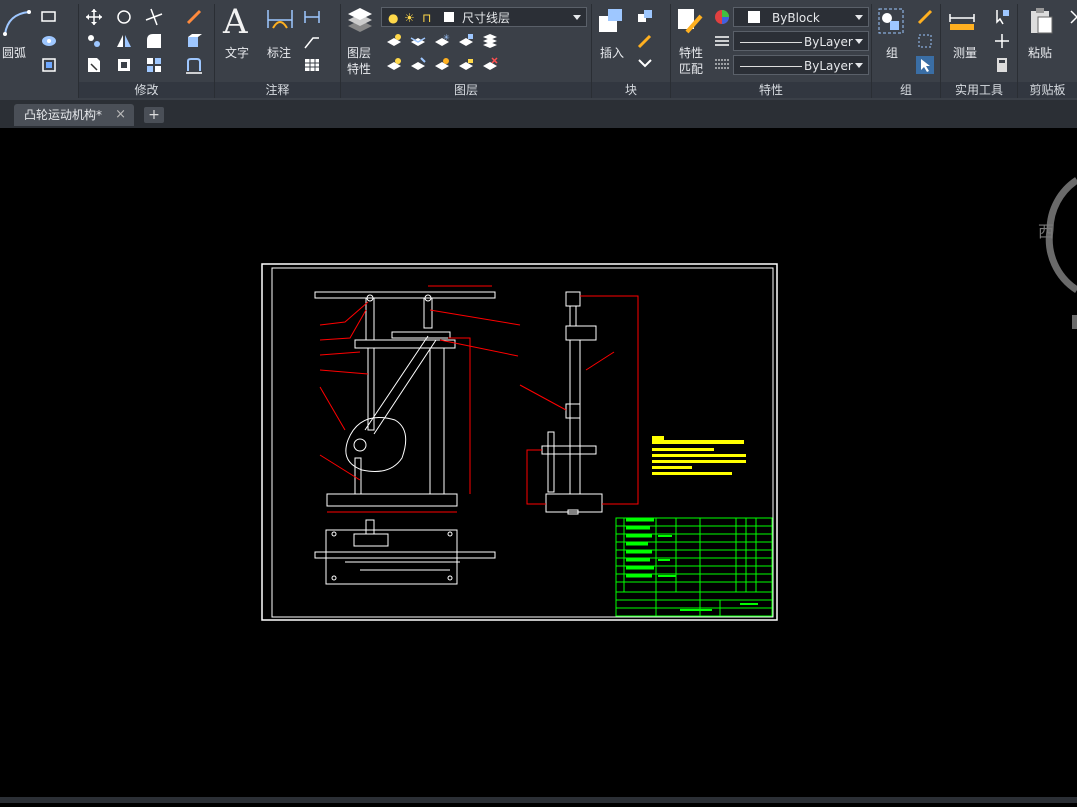 The width and height of the screenshot is (1077, 807). Describe the element at coordinates (94, 17) in the screenshot. I see `move-icon` at that location.